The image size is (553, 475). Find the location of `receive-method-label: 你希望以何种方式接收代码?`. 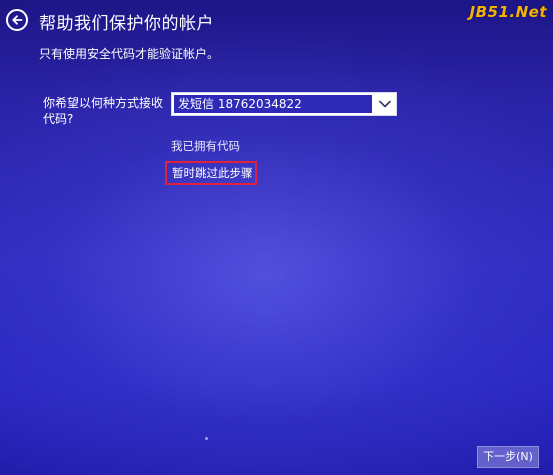

receive-method-label: 你希望以何种方式接收代码? is located at coordinates (103, 111).